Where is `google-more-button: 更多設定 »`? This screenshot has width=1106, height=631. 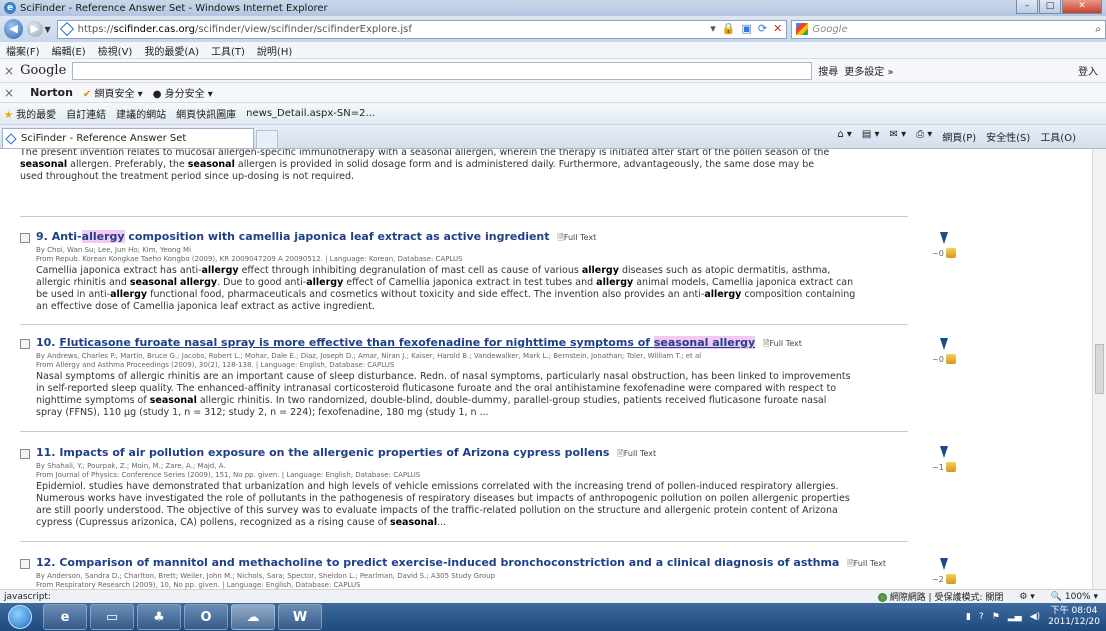 google-more-button: 更多設定 » is located at coordinates (868, 70).